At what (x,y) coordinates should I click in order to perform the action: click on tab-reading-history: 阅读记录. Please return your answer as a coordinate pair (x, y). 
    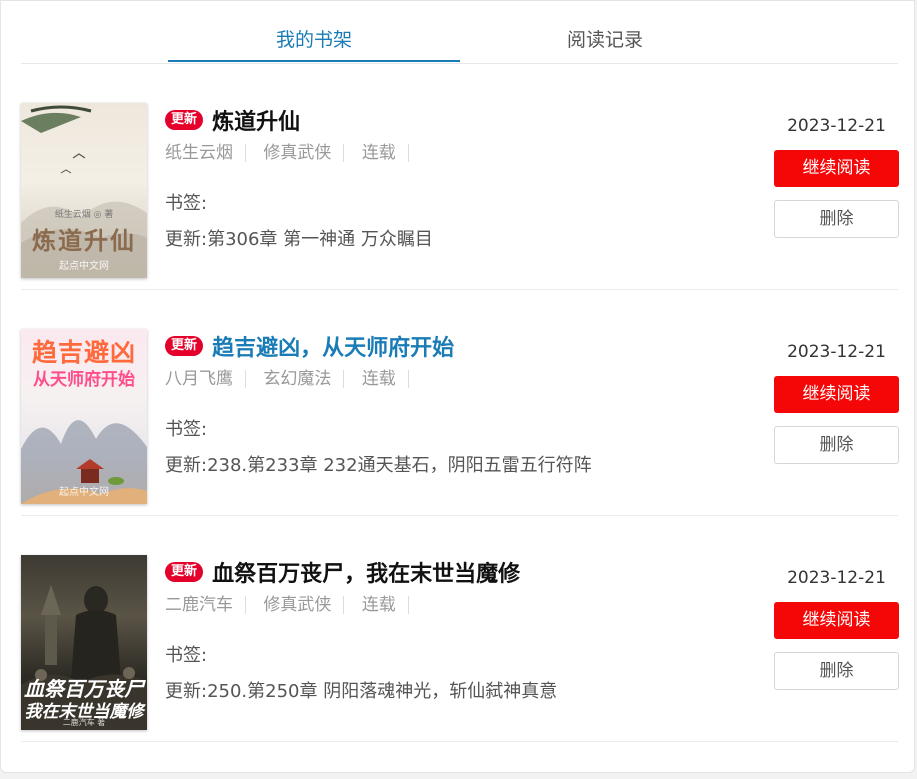
    Looking at the image, I should click on (605, 43).